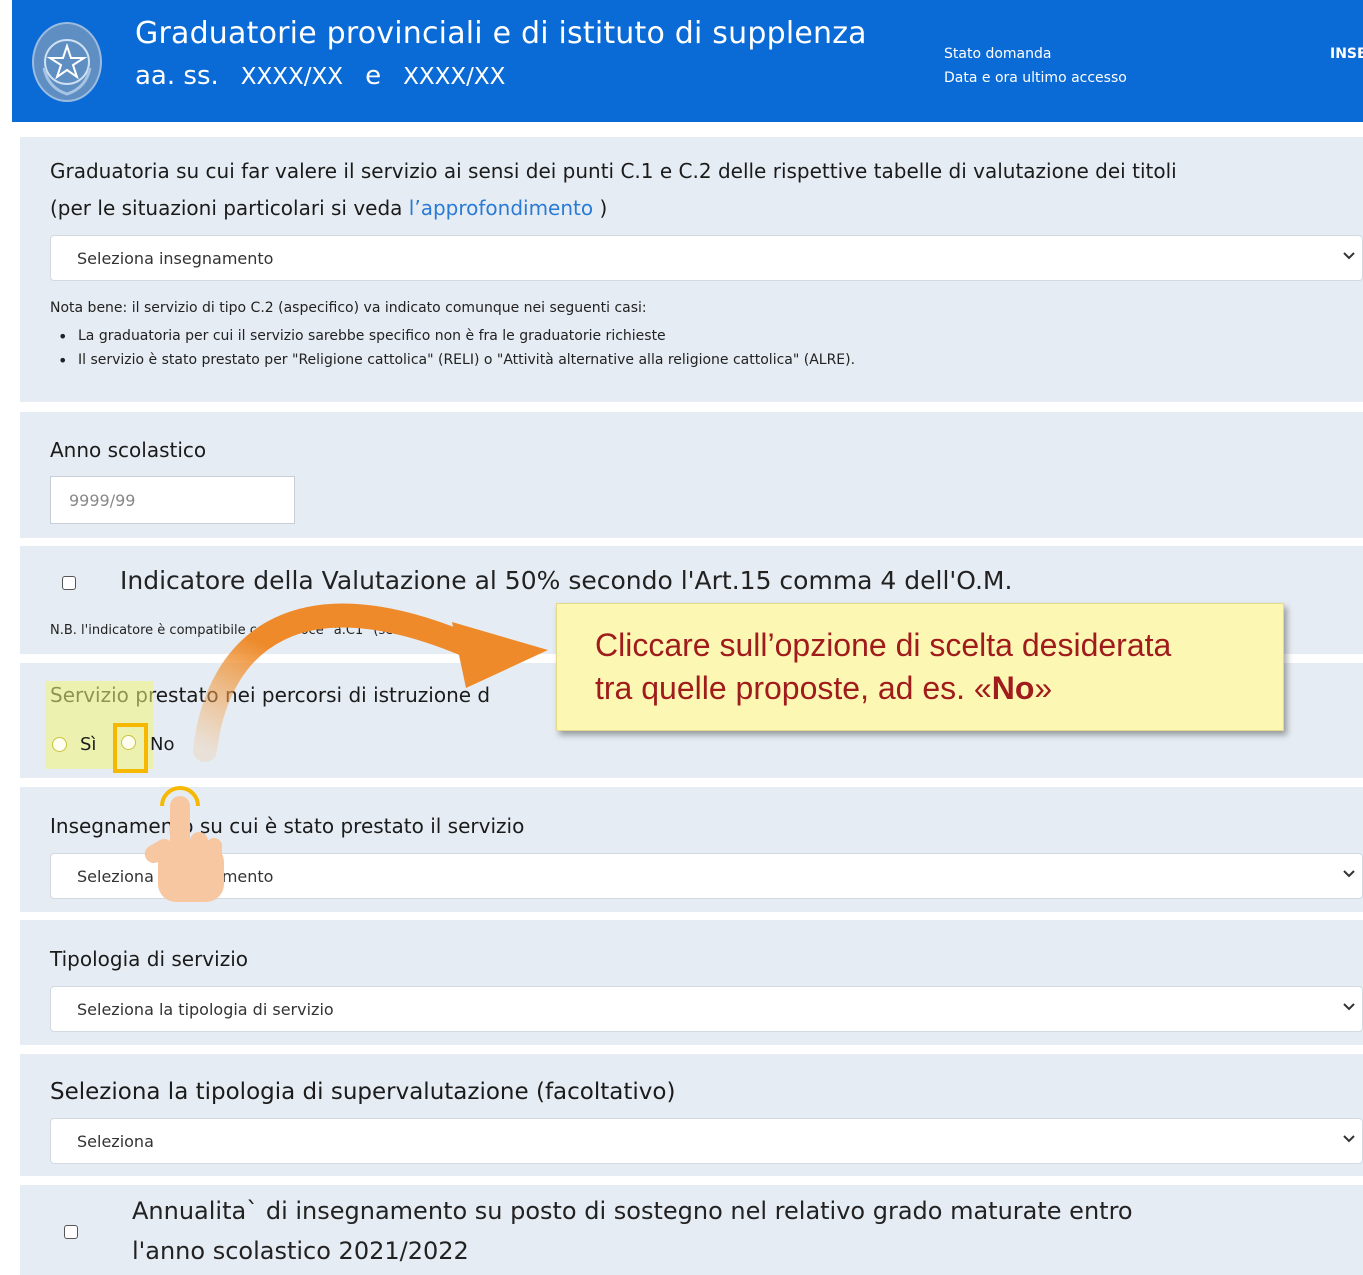  What do you see at coordinates (793, 688) in the screenshot?
I see `callout-line-2-prefix: tra quelle proposte, ad es. «` at bounding box center [793, 688].